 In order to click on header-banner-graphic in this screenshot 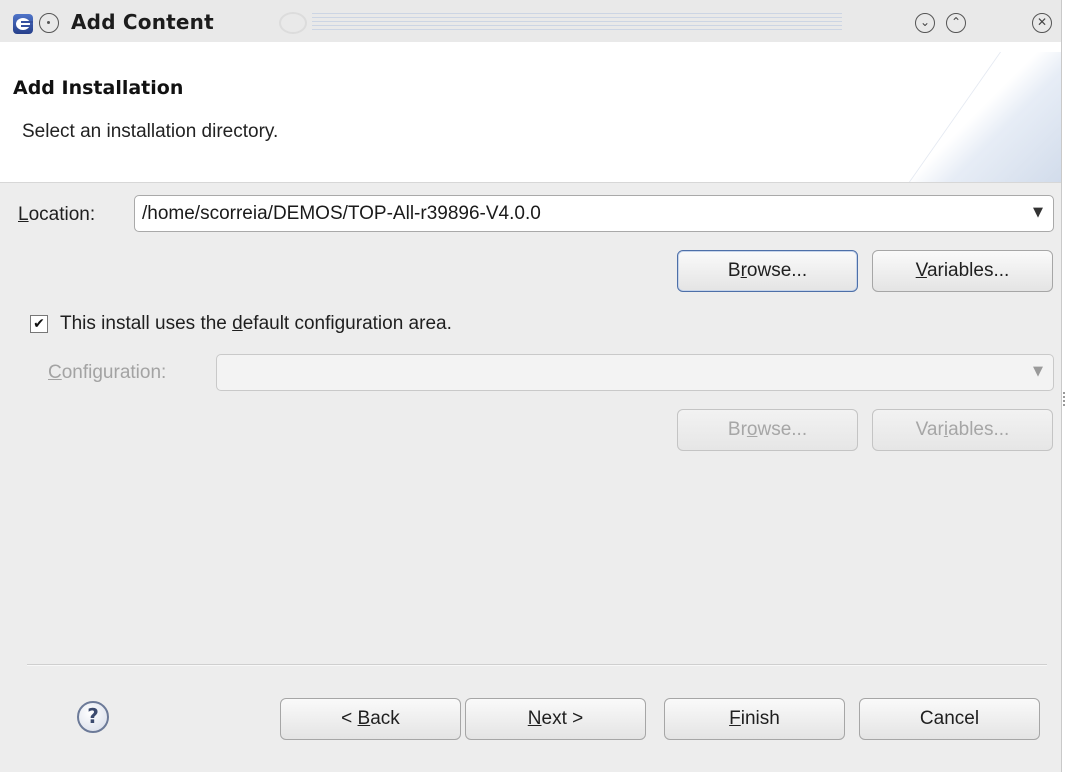, I will do `click(986, 117)`.